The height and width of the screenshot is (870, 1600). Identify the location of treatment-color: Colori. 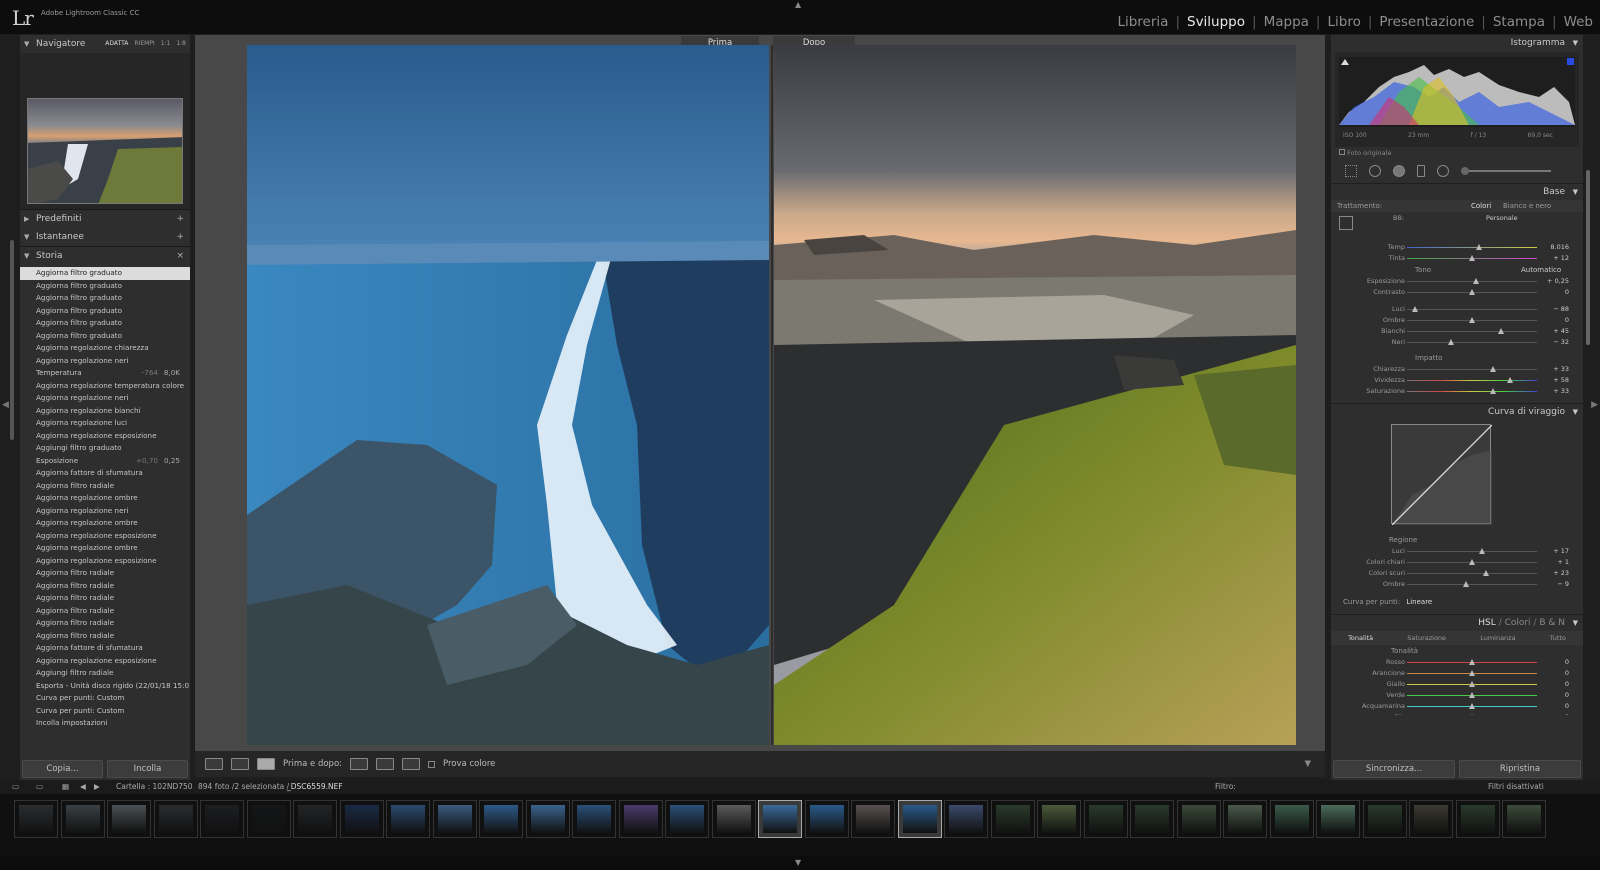
(1481, 206).